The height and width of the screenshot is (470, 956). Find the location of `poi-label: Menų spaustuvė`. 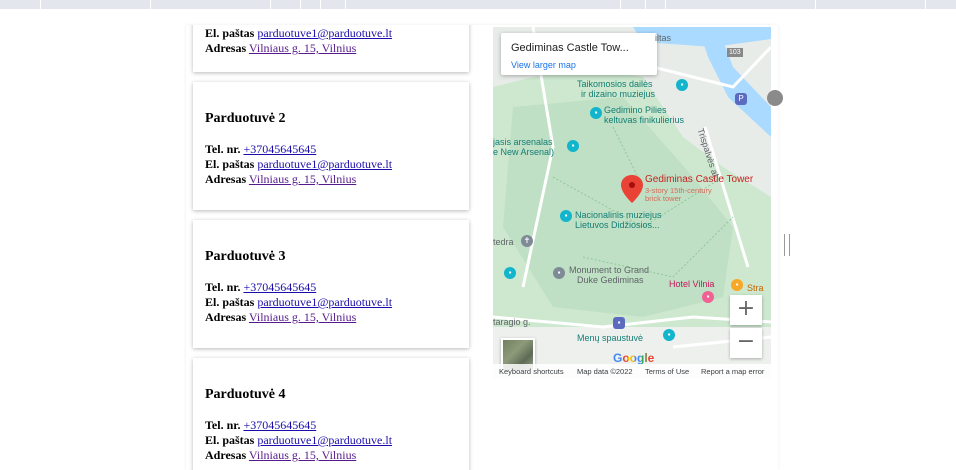

poi-label: Menų spaustuvė is located at coordinates (610, 338).